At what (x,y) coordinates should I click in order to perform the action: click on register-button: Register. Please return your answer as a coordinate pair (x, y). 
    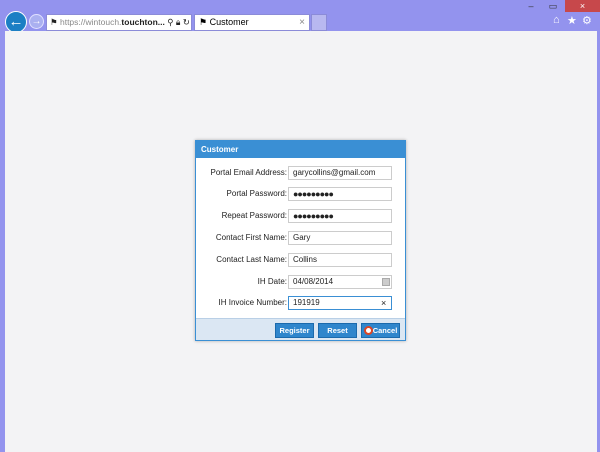
    Looking at the image, I should click on (294, 330).